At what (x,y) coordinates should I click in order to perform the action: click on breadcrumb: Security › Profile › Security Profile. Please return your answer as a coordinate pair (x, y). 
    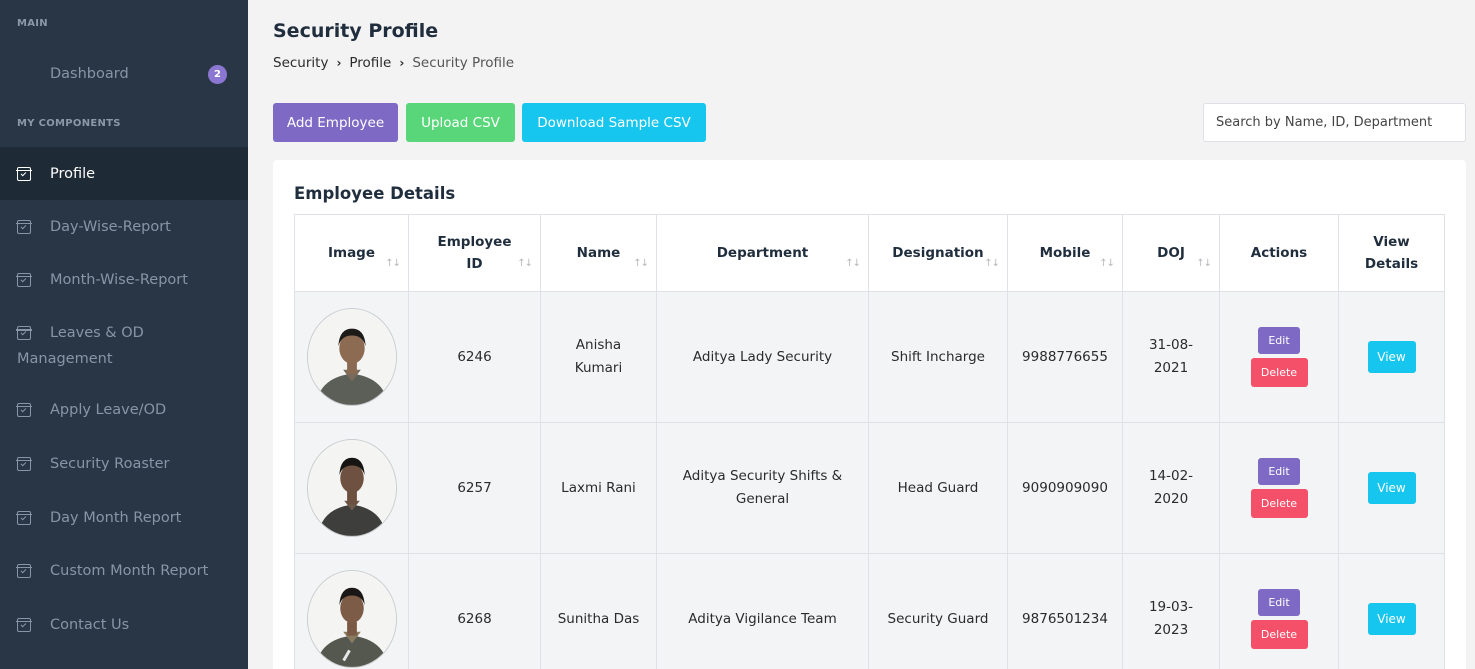
    Looking at the image, I should click on (393, 63).